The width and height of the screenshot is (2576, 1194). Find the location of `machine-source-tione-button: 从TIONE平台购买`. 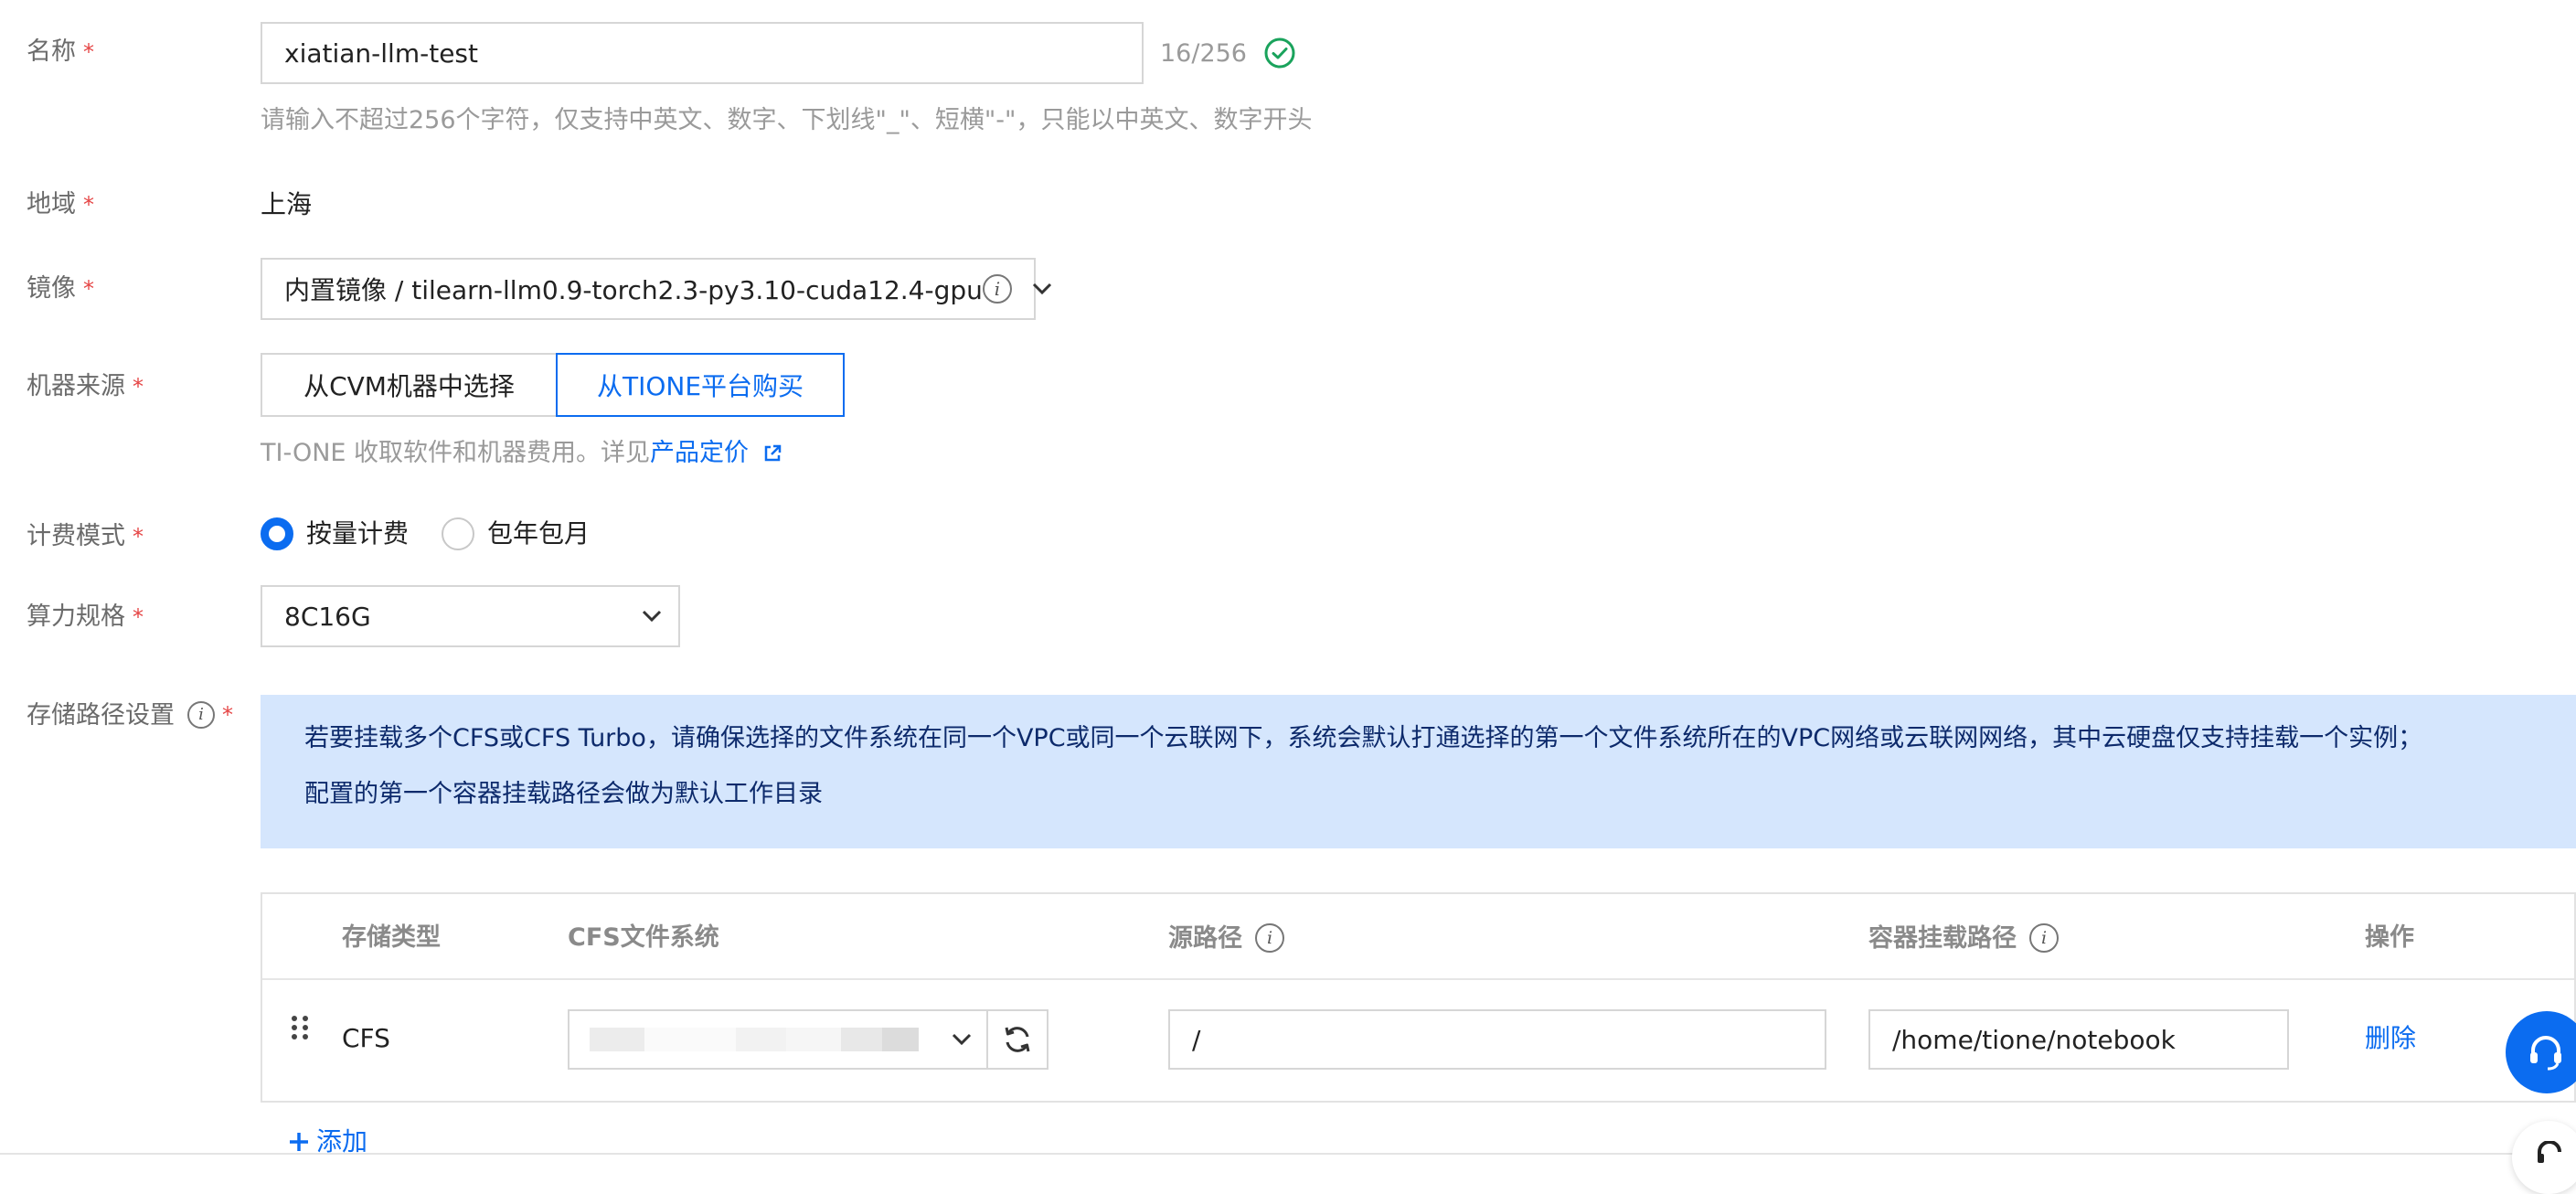

machine-source-tione-button: 从TIONE平台购买 is located at coordinates (701, 385).